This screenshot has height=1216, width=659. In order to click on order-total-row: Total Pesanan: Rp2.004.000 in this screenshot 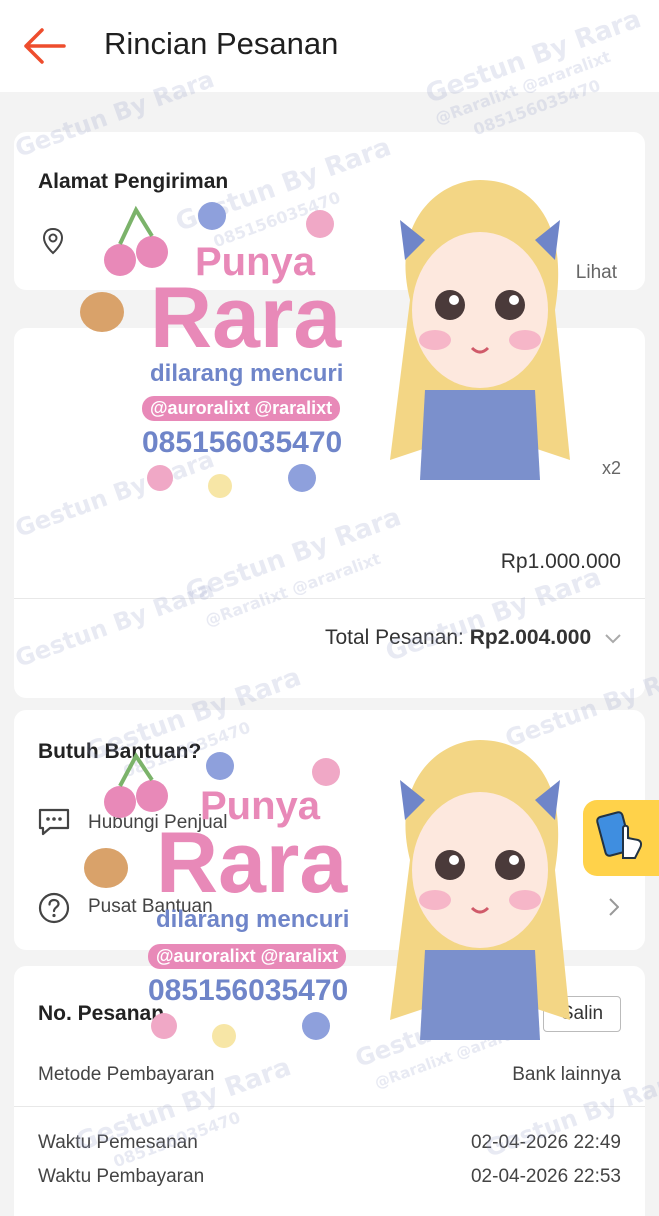, I will do `click(473, 638)`.